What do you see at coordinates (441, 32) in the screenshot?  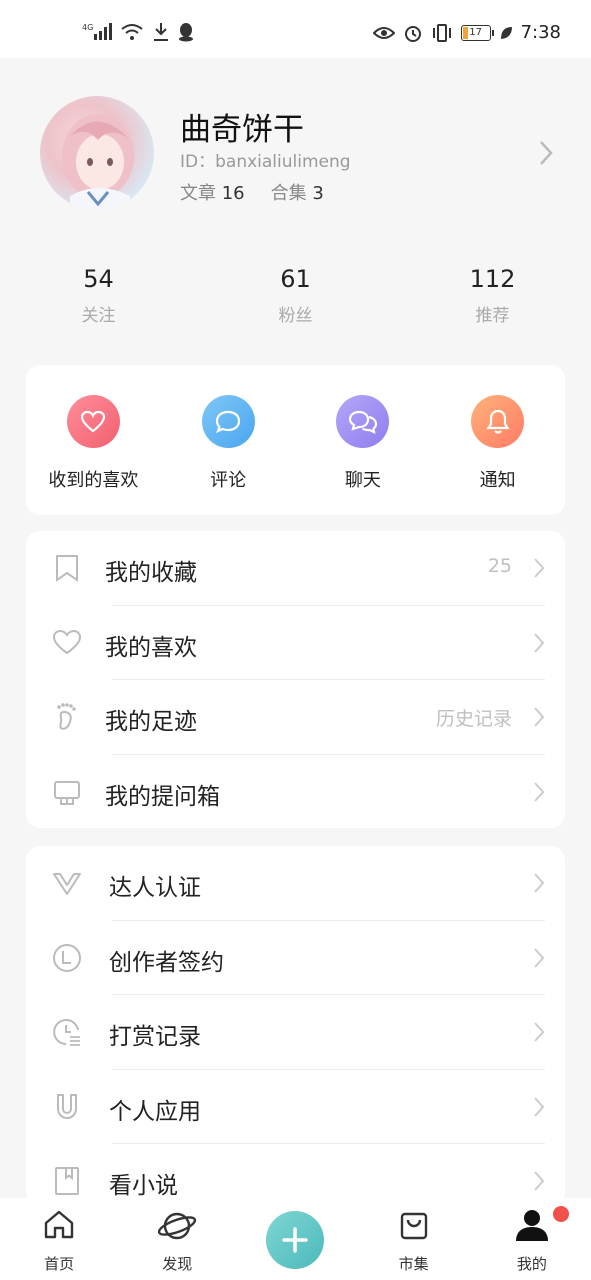 I see `vibrate-icon` at bounding box center [441, 32].